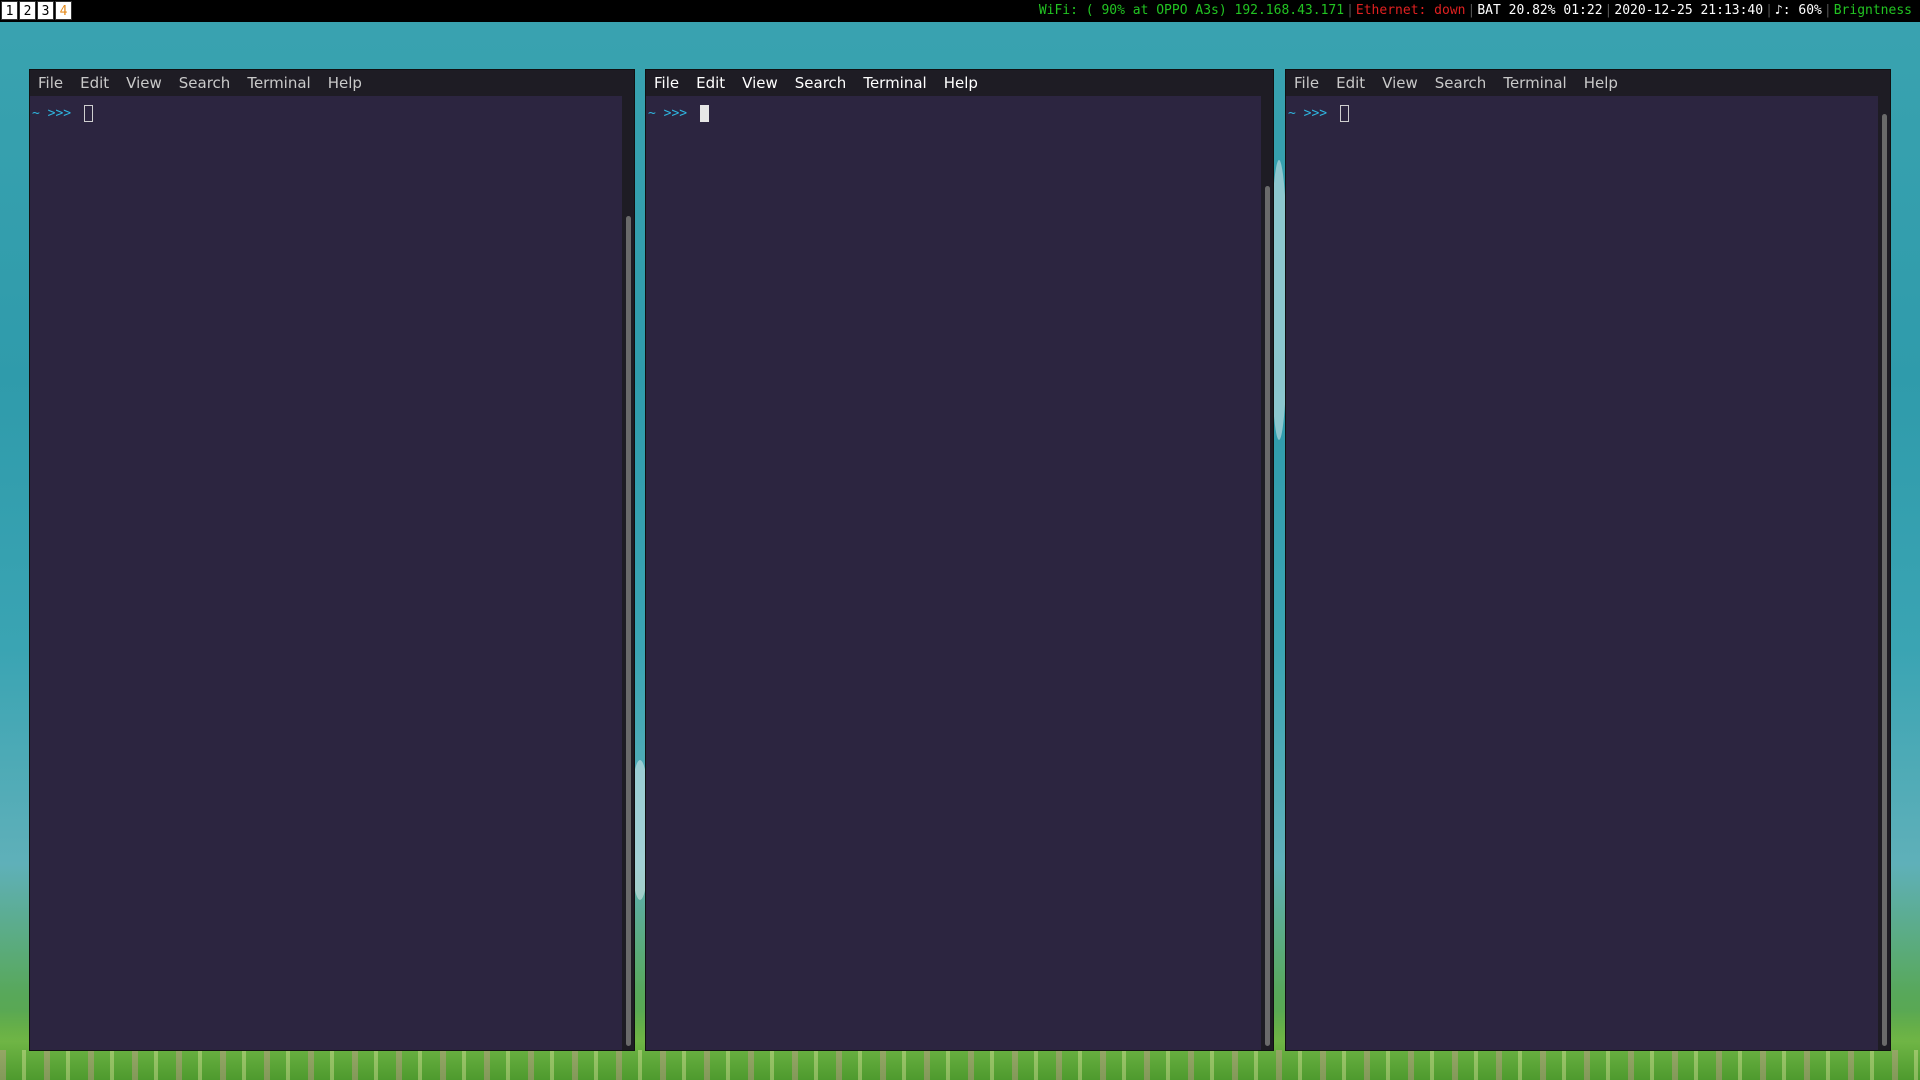 The height and width of the screenshot is (1080, 1920). Describe the element at coordinates (1410, 10) in the screenshot. I see `ethernet-status: Ethernet: down` at that location.